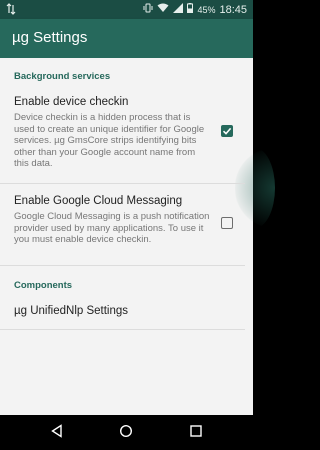  I want to click on checkmark-icon, so click(227, 131).